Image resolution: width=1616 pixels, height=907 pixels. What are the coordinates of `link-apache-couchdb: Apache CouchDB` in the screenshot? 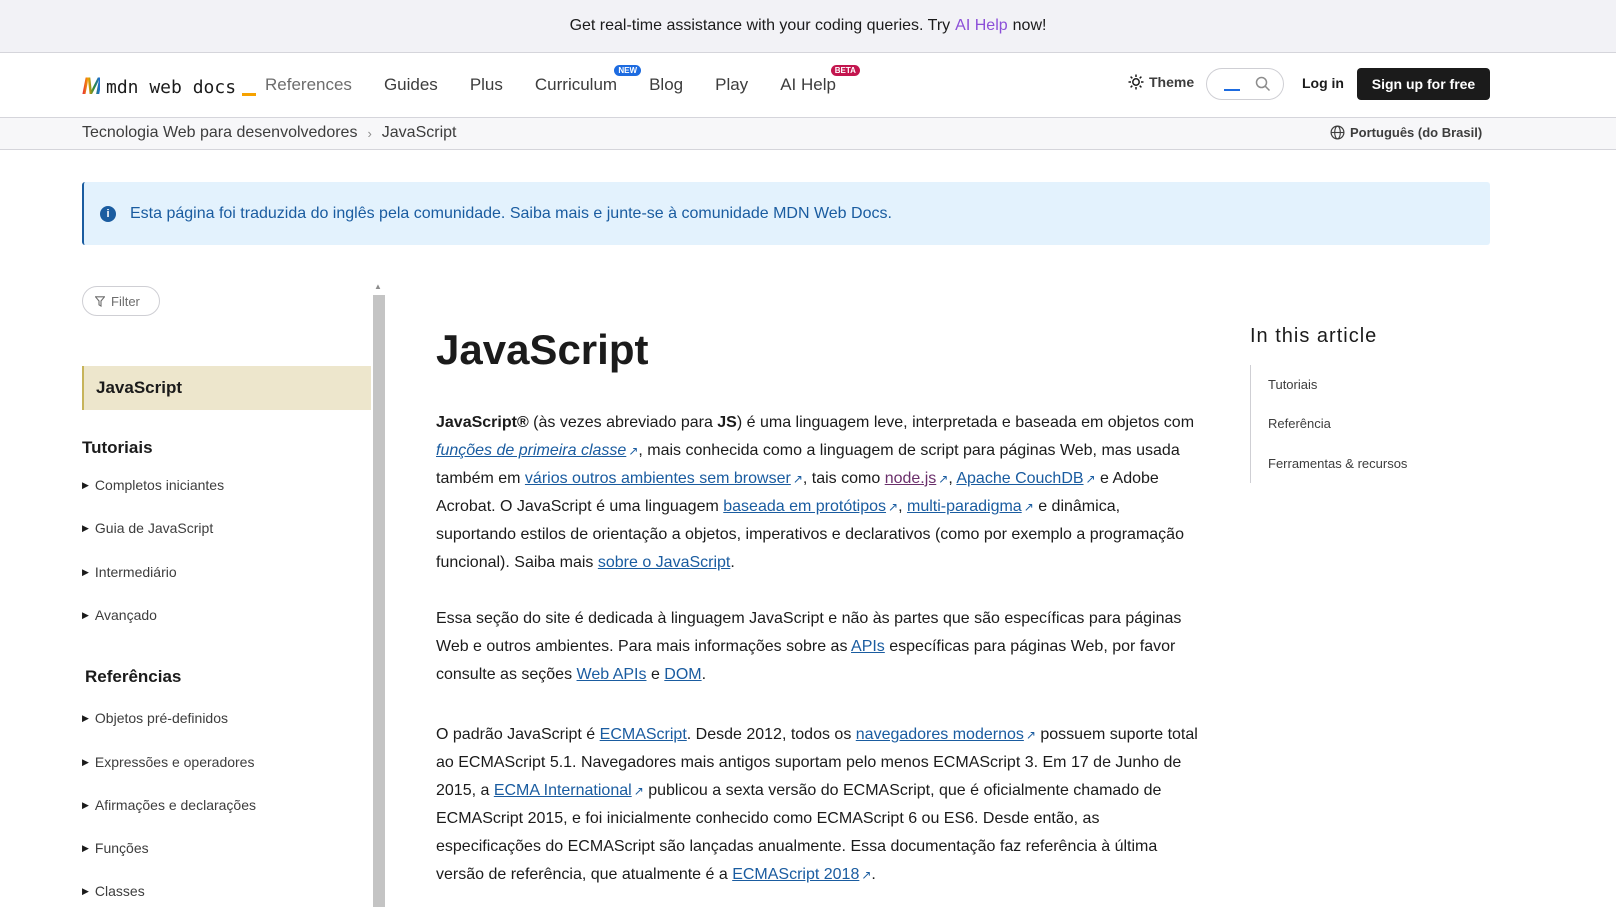 It's located at (1019, 478).